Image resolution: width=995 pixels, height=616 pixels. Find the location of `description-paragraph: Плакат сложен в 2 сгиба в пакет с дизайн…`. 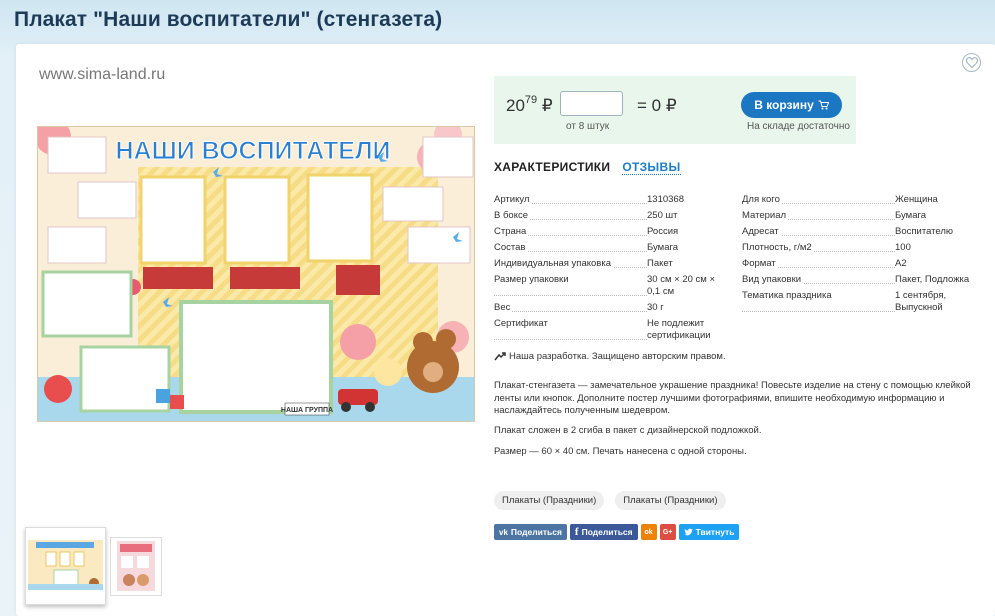

description-paragraph: Плакат сложен в 2 сгиба в пакет с дизайн… is located at coordinates (628, 430).